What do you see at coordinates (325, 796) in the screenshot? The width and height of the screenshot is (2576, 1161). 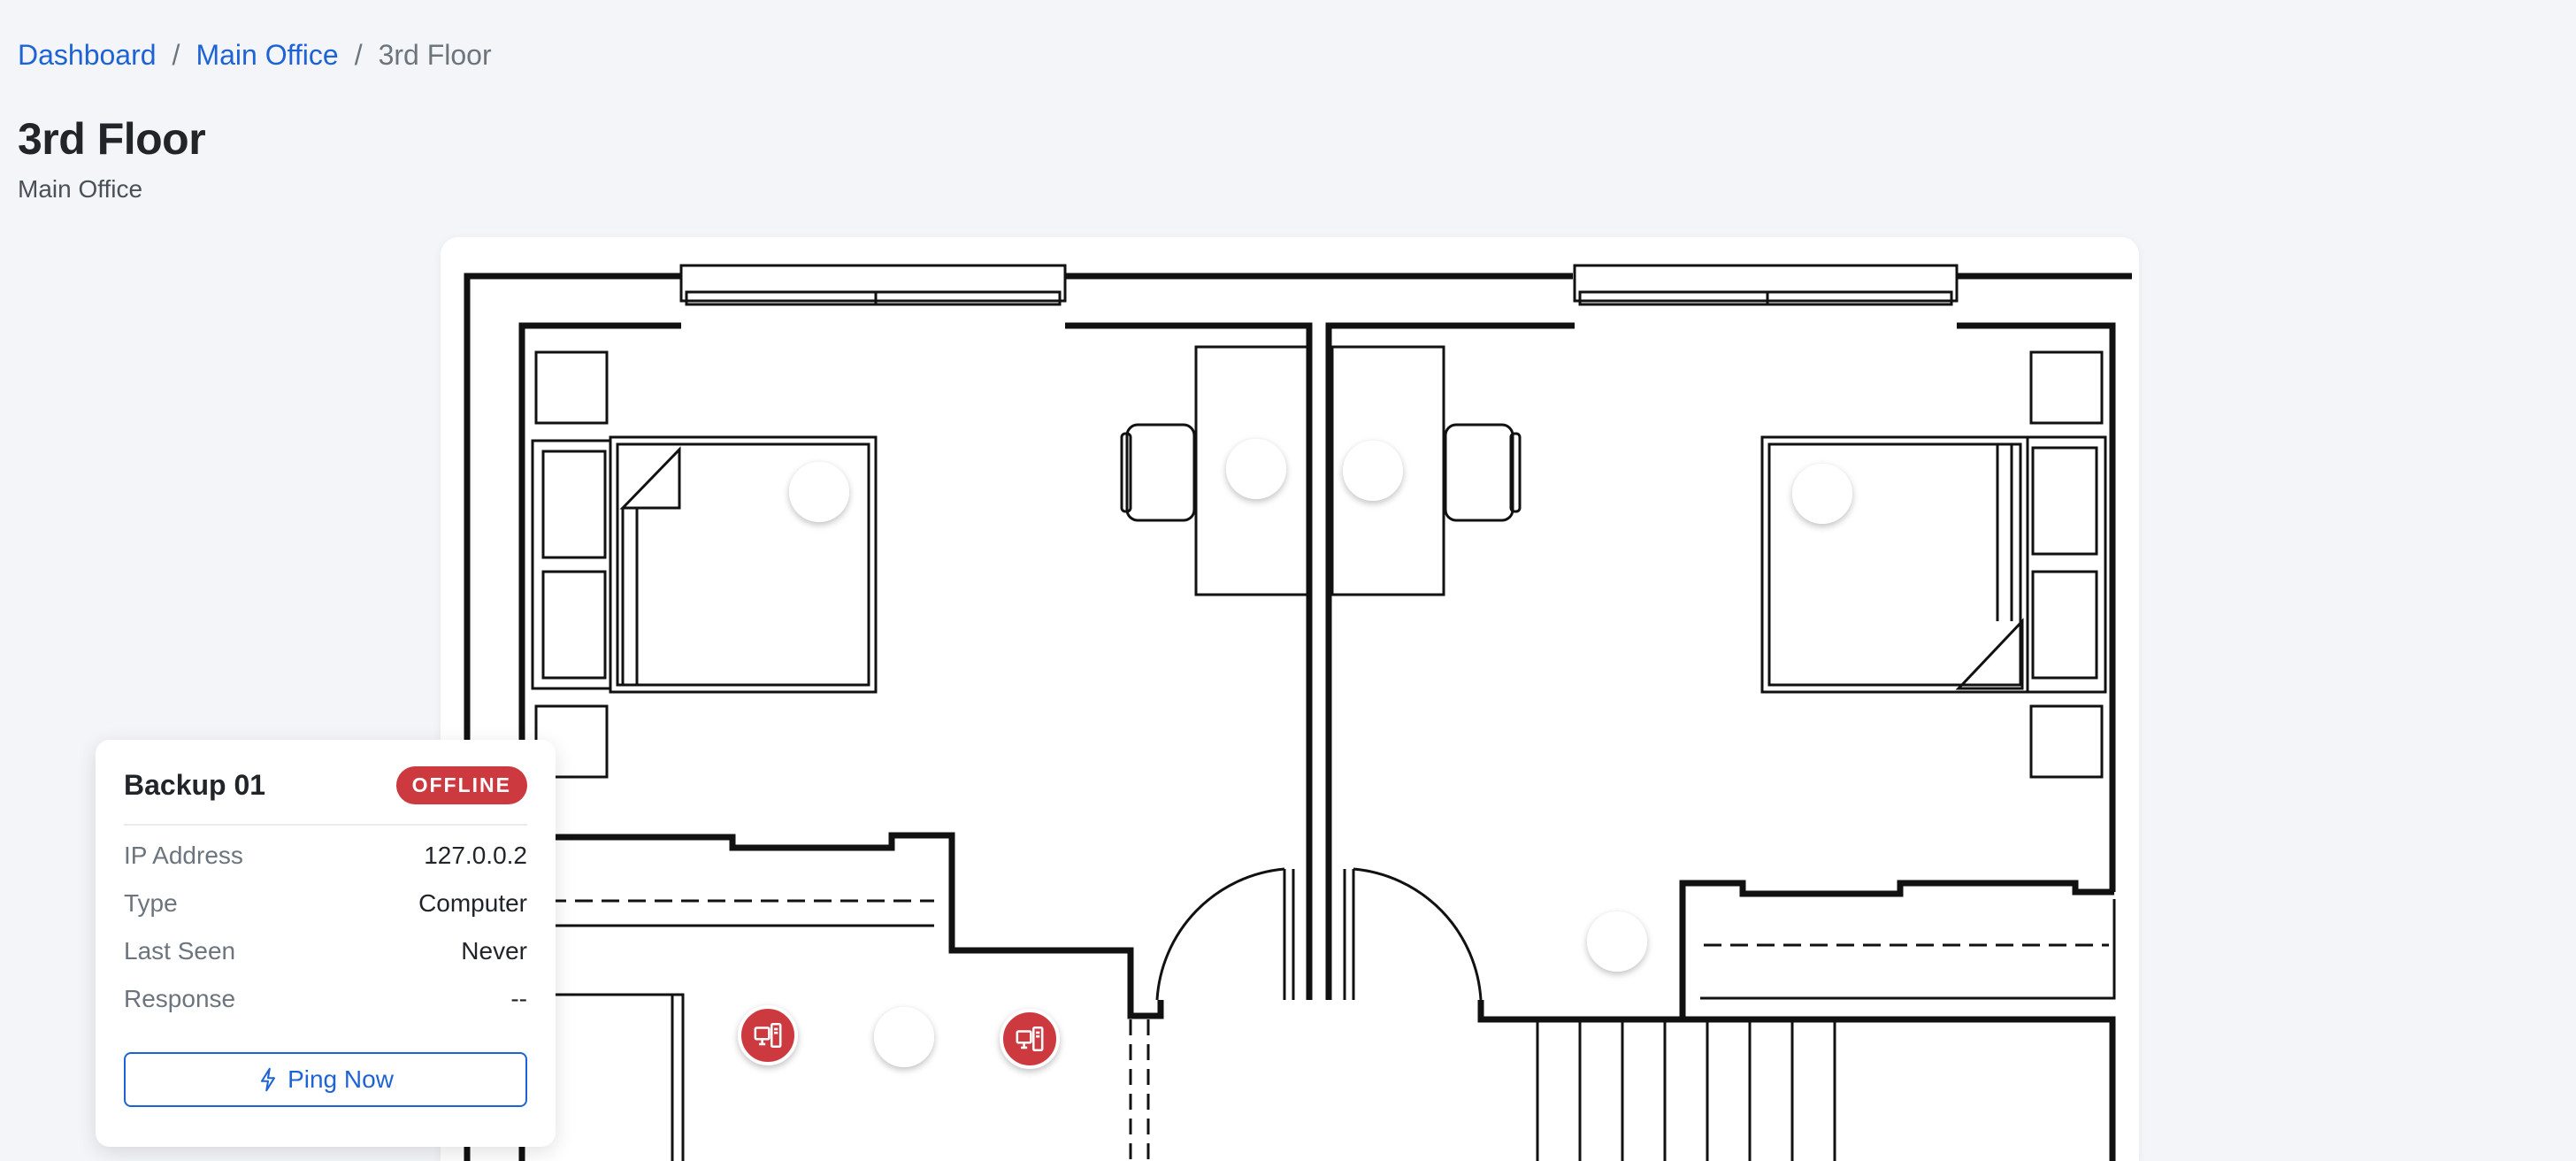 I see `device-popup-header: Backup 01 OFFLINE` at bounding box center [325, 796].